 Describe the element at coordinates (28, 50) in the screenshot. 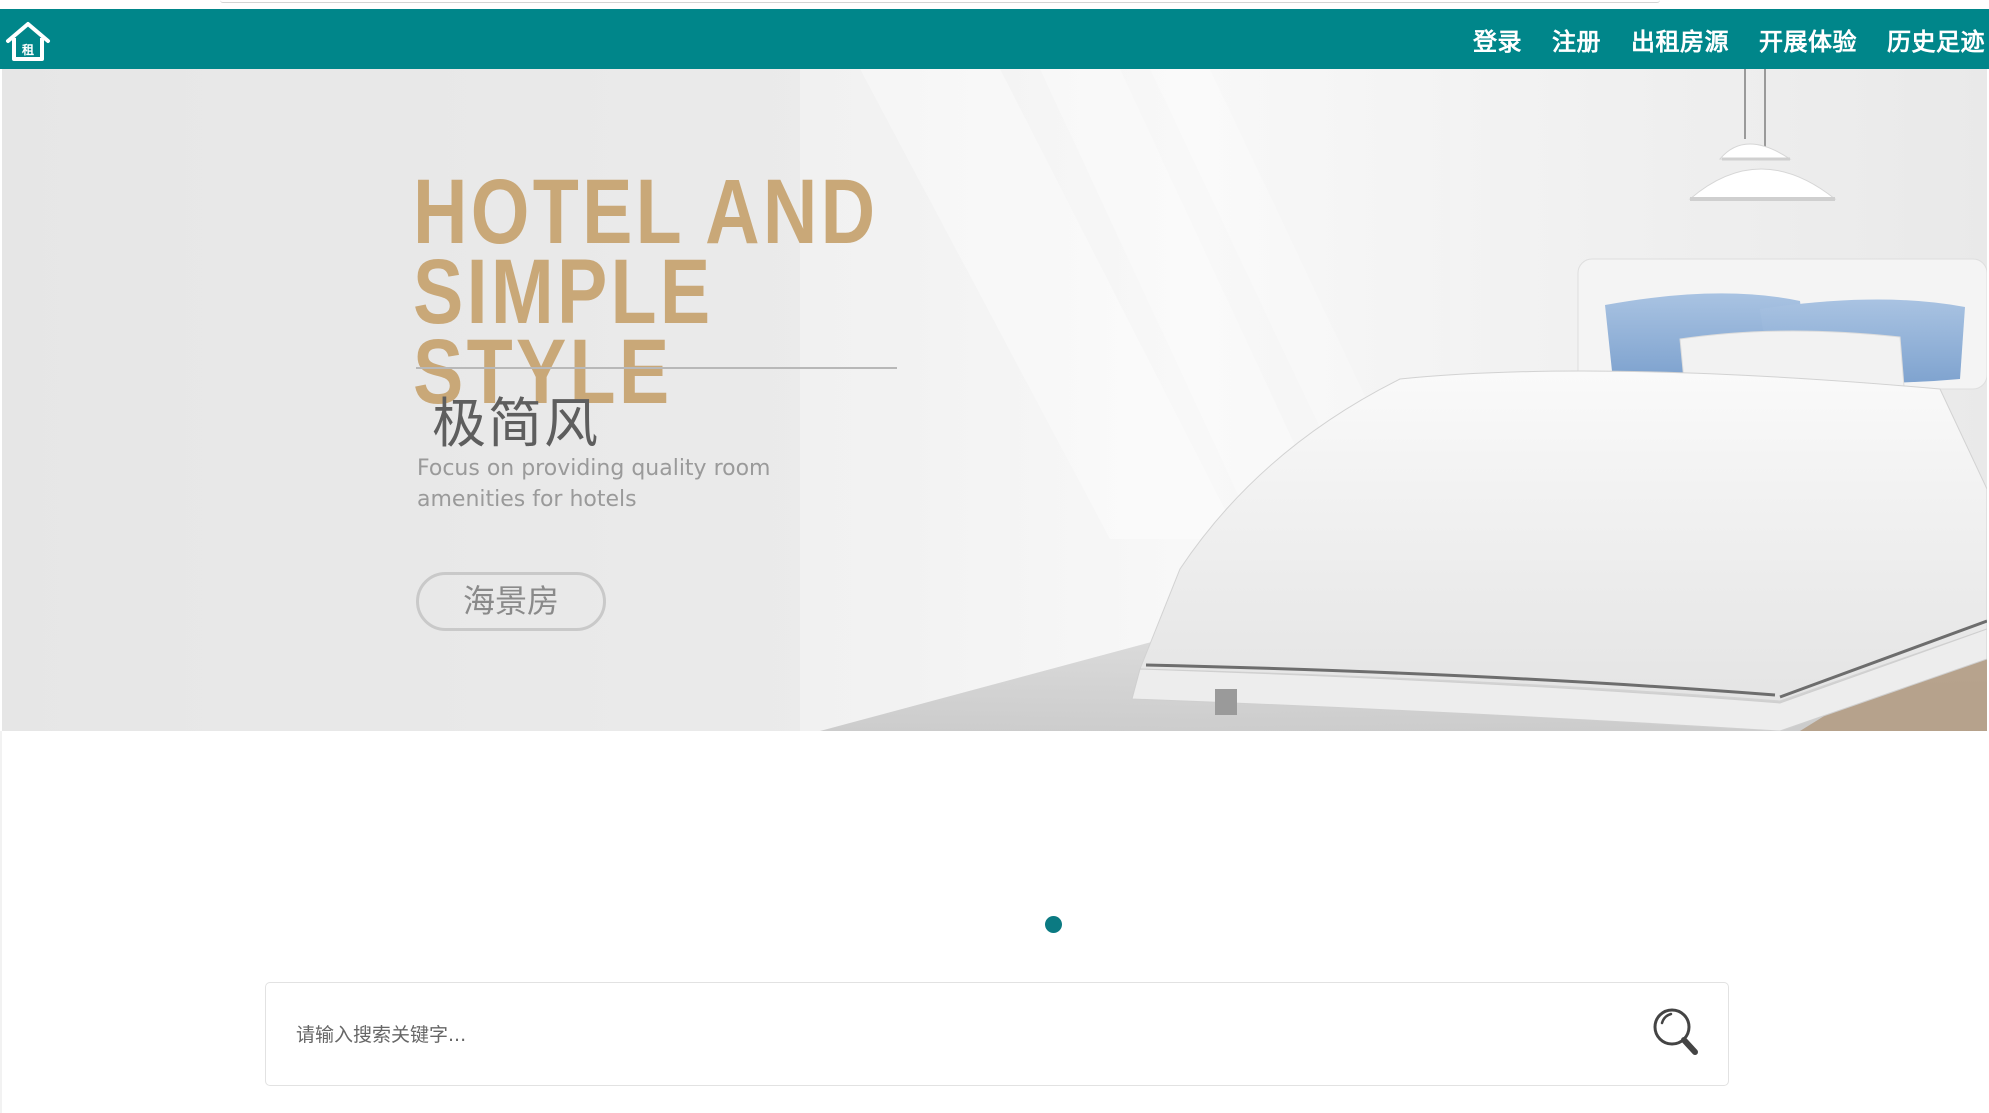

I see `logo-glyph: 租` at that location.